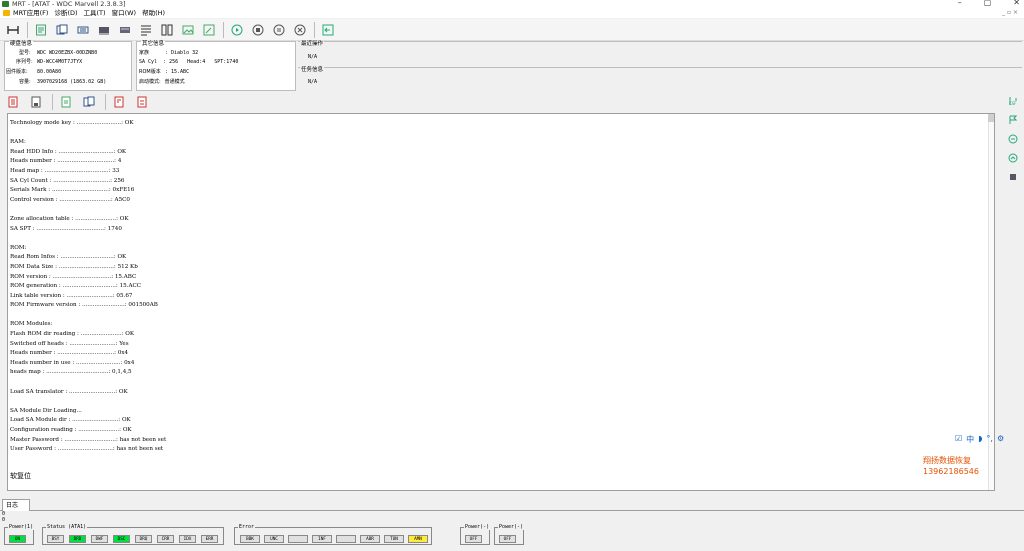 This screenshot has height=551, width=1024. I want to click on tab-log: 日志, so click(16, 505).